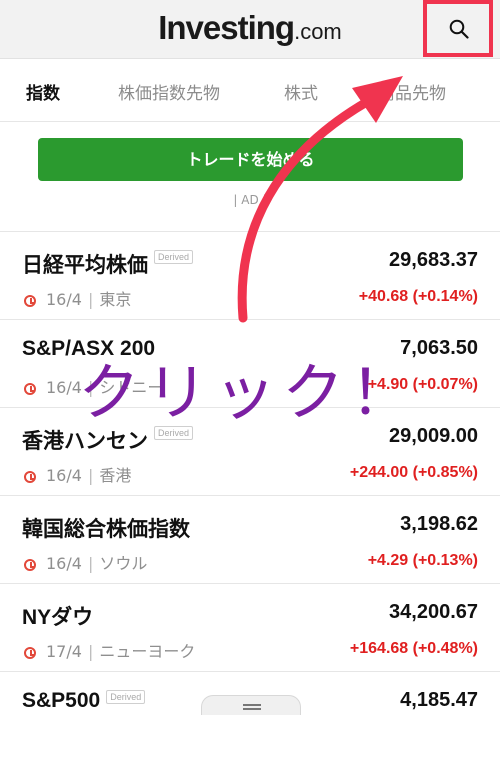 Image resolution: width=500 pixels, height=759 pixels. I want to click on index-name: 韓国総合株価指数, so click(106, 528).